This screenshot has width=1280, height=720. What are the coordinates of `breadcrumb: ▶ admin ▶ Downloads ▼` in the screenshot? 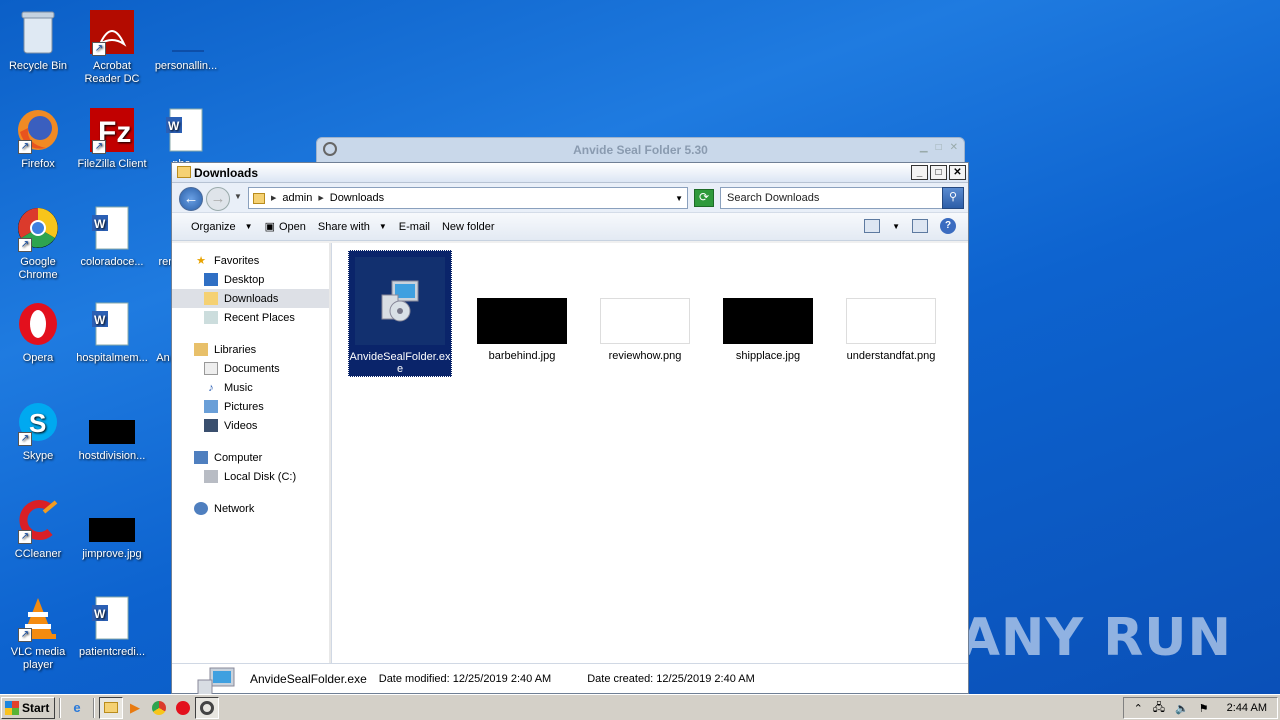 It's located at (468, 198).